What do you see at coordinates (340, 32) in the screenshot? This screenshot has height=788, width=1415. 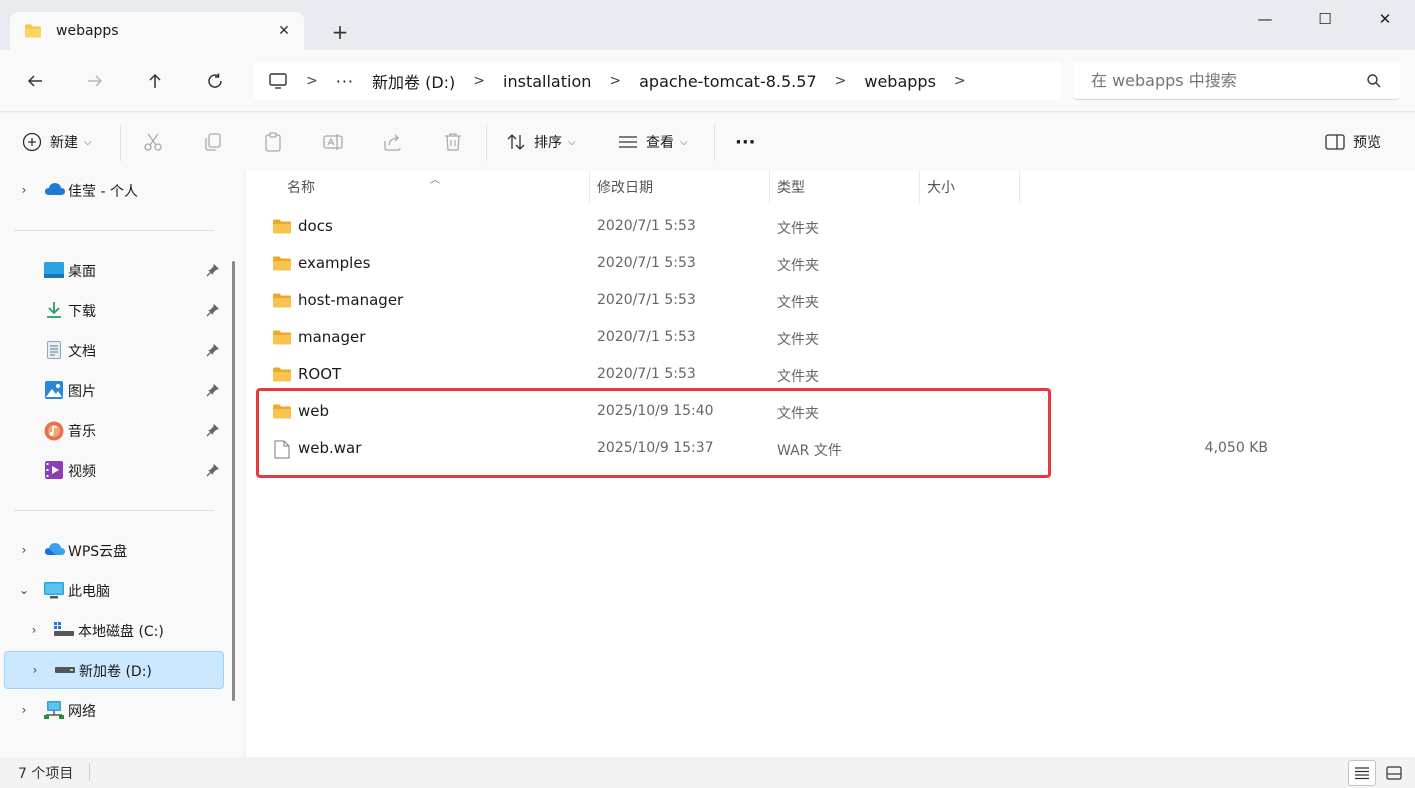 I see `new-tab-button: +` at bounding box center [340, 32].